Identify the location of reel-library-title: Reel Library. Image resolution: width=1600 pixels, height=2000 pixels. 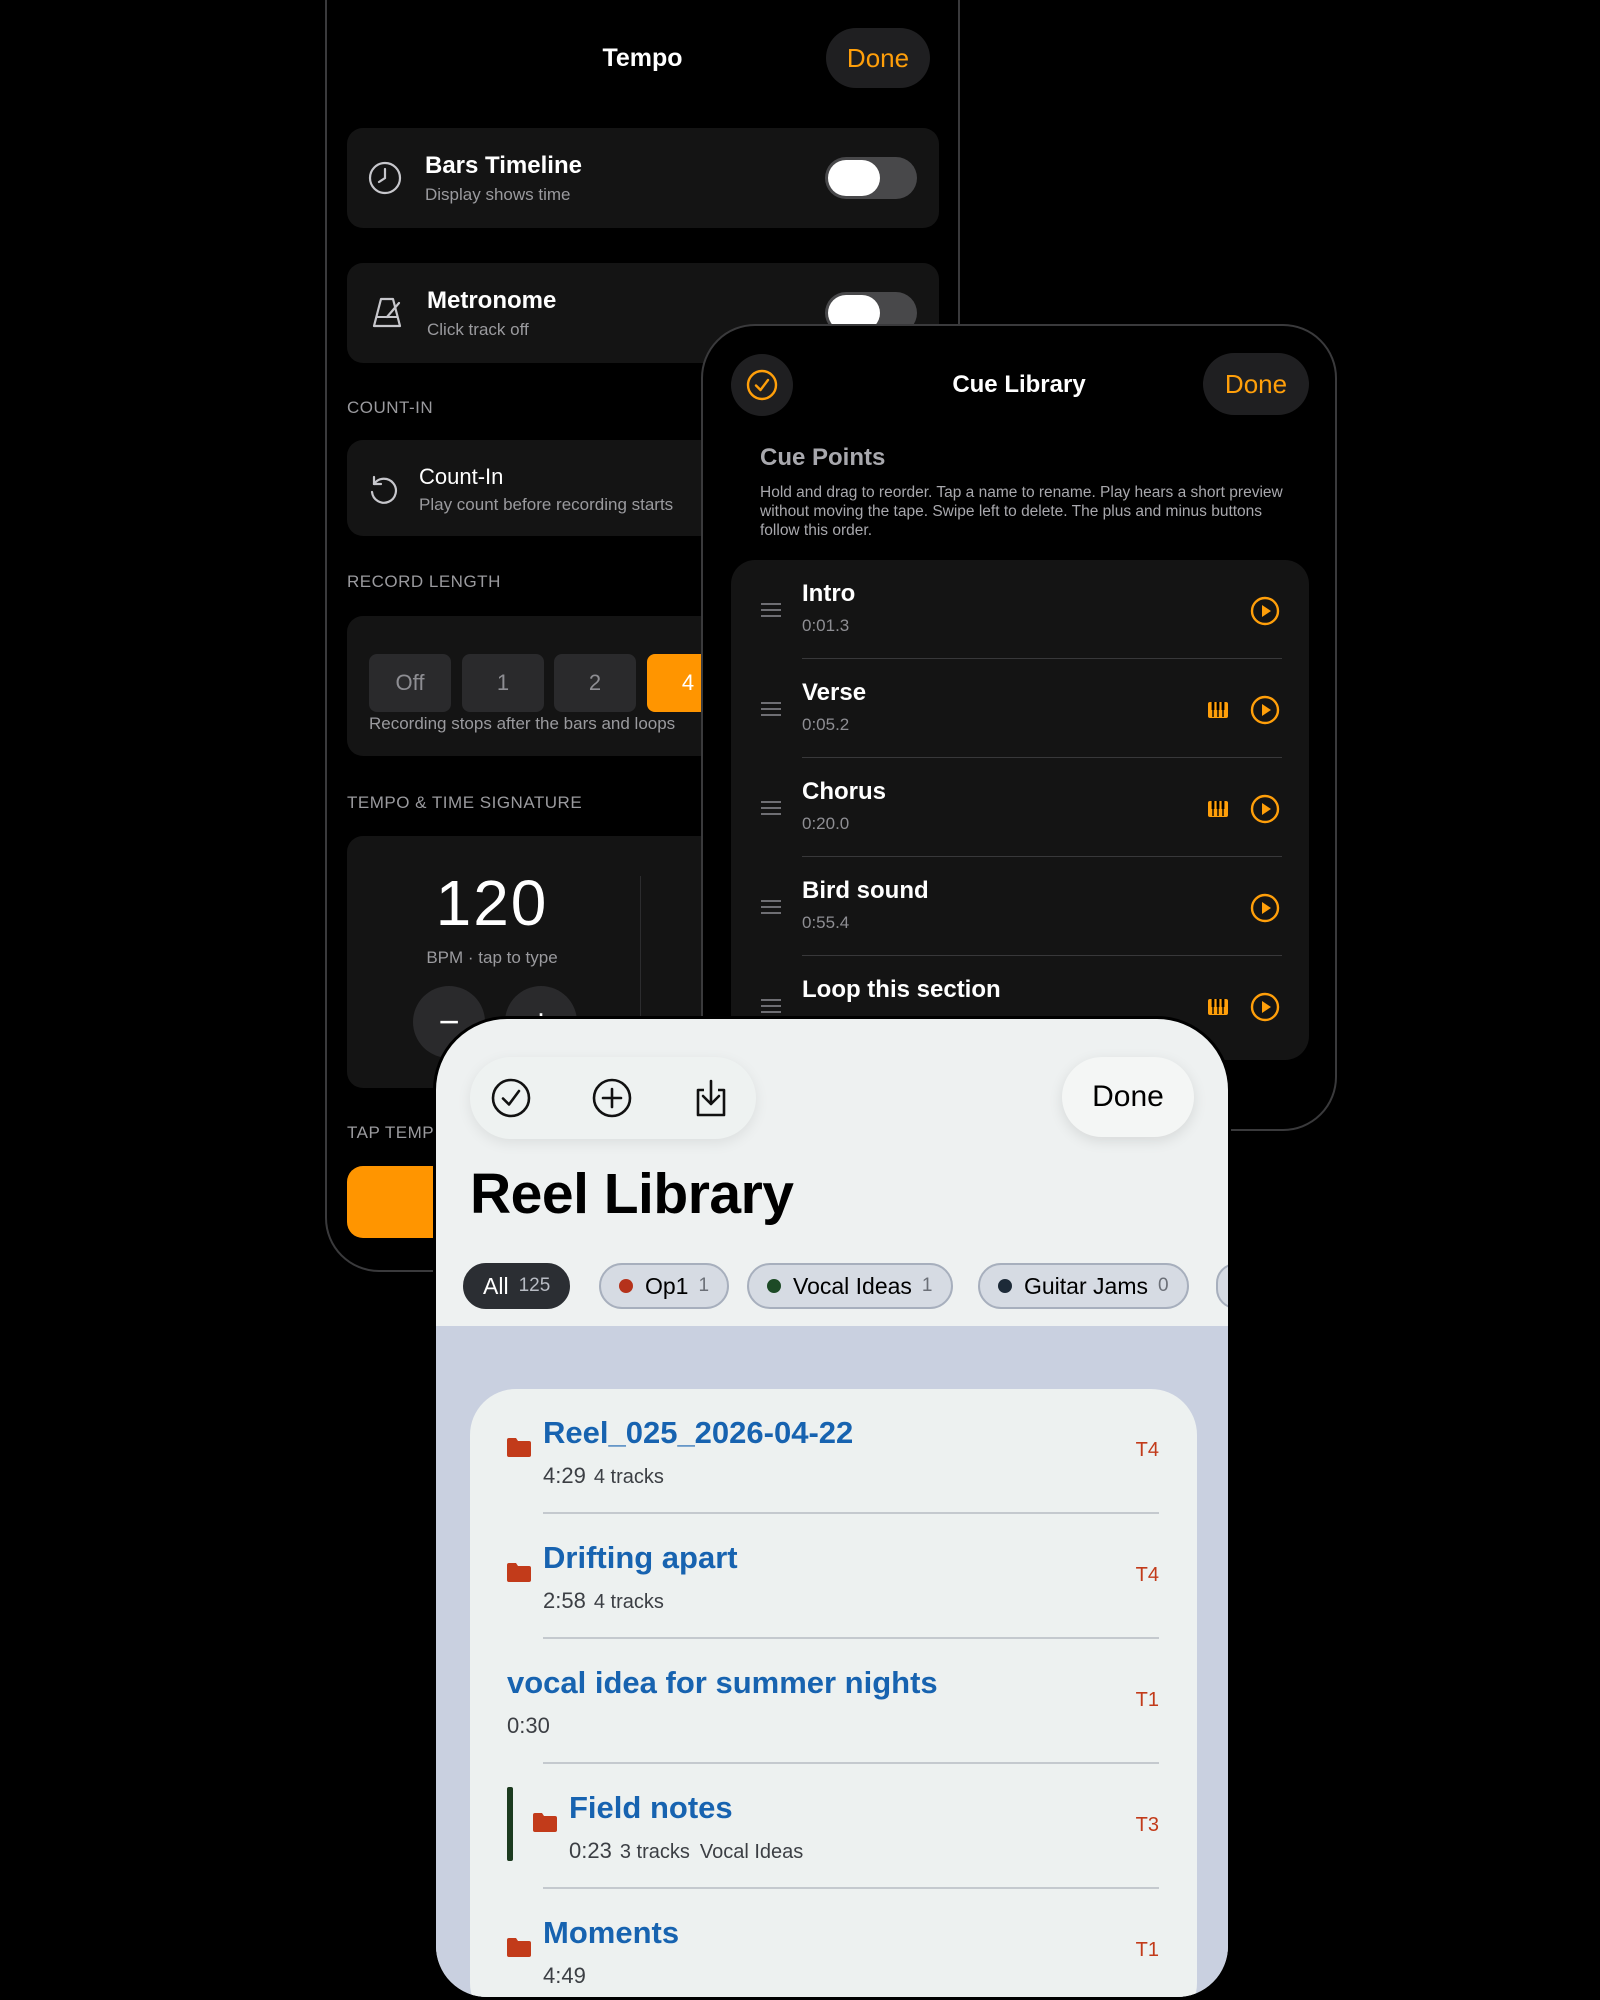
(632, 1194).